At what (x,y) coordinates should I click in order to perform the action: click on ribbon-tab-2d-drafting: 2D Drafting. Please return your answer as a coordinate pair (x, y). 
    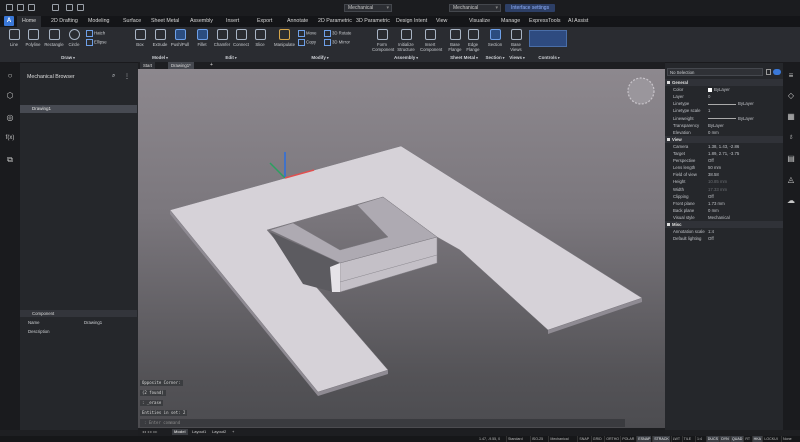
    Looking at the image, I should click on (64, 21).